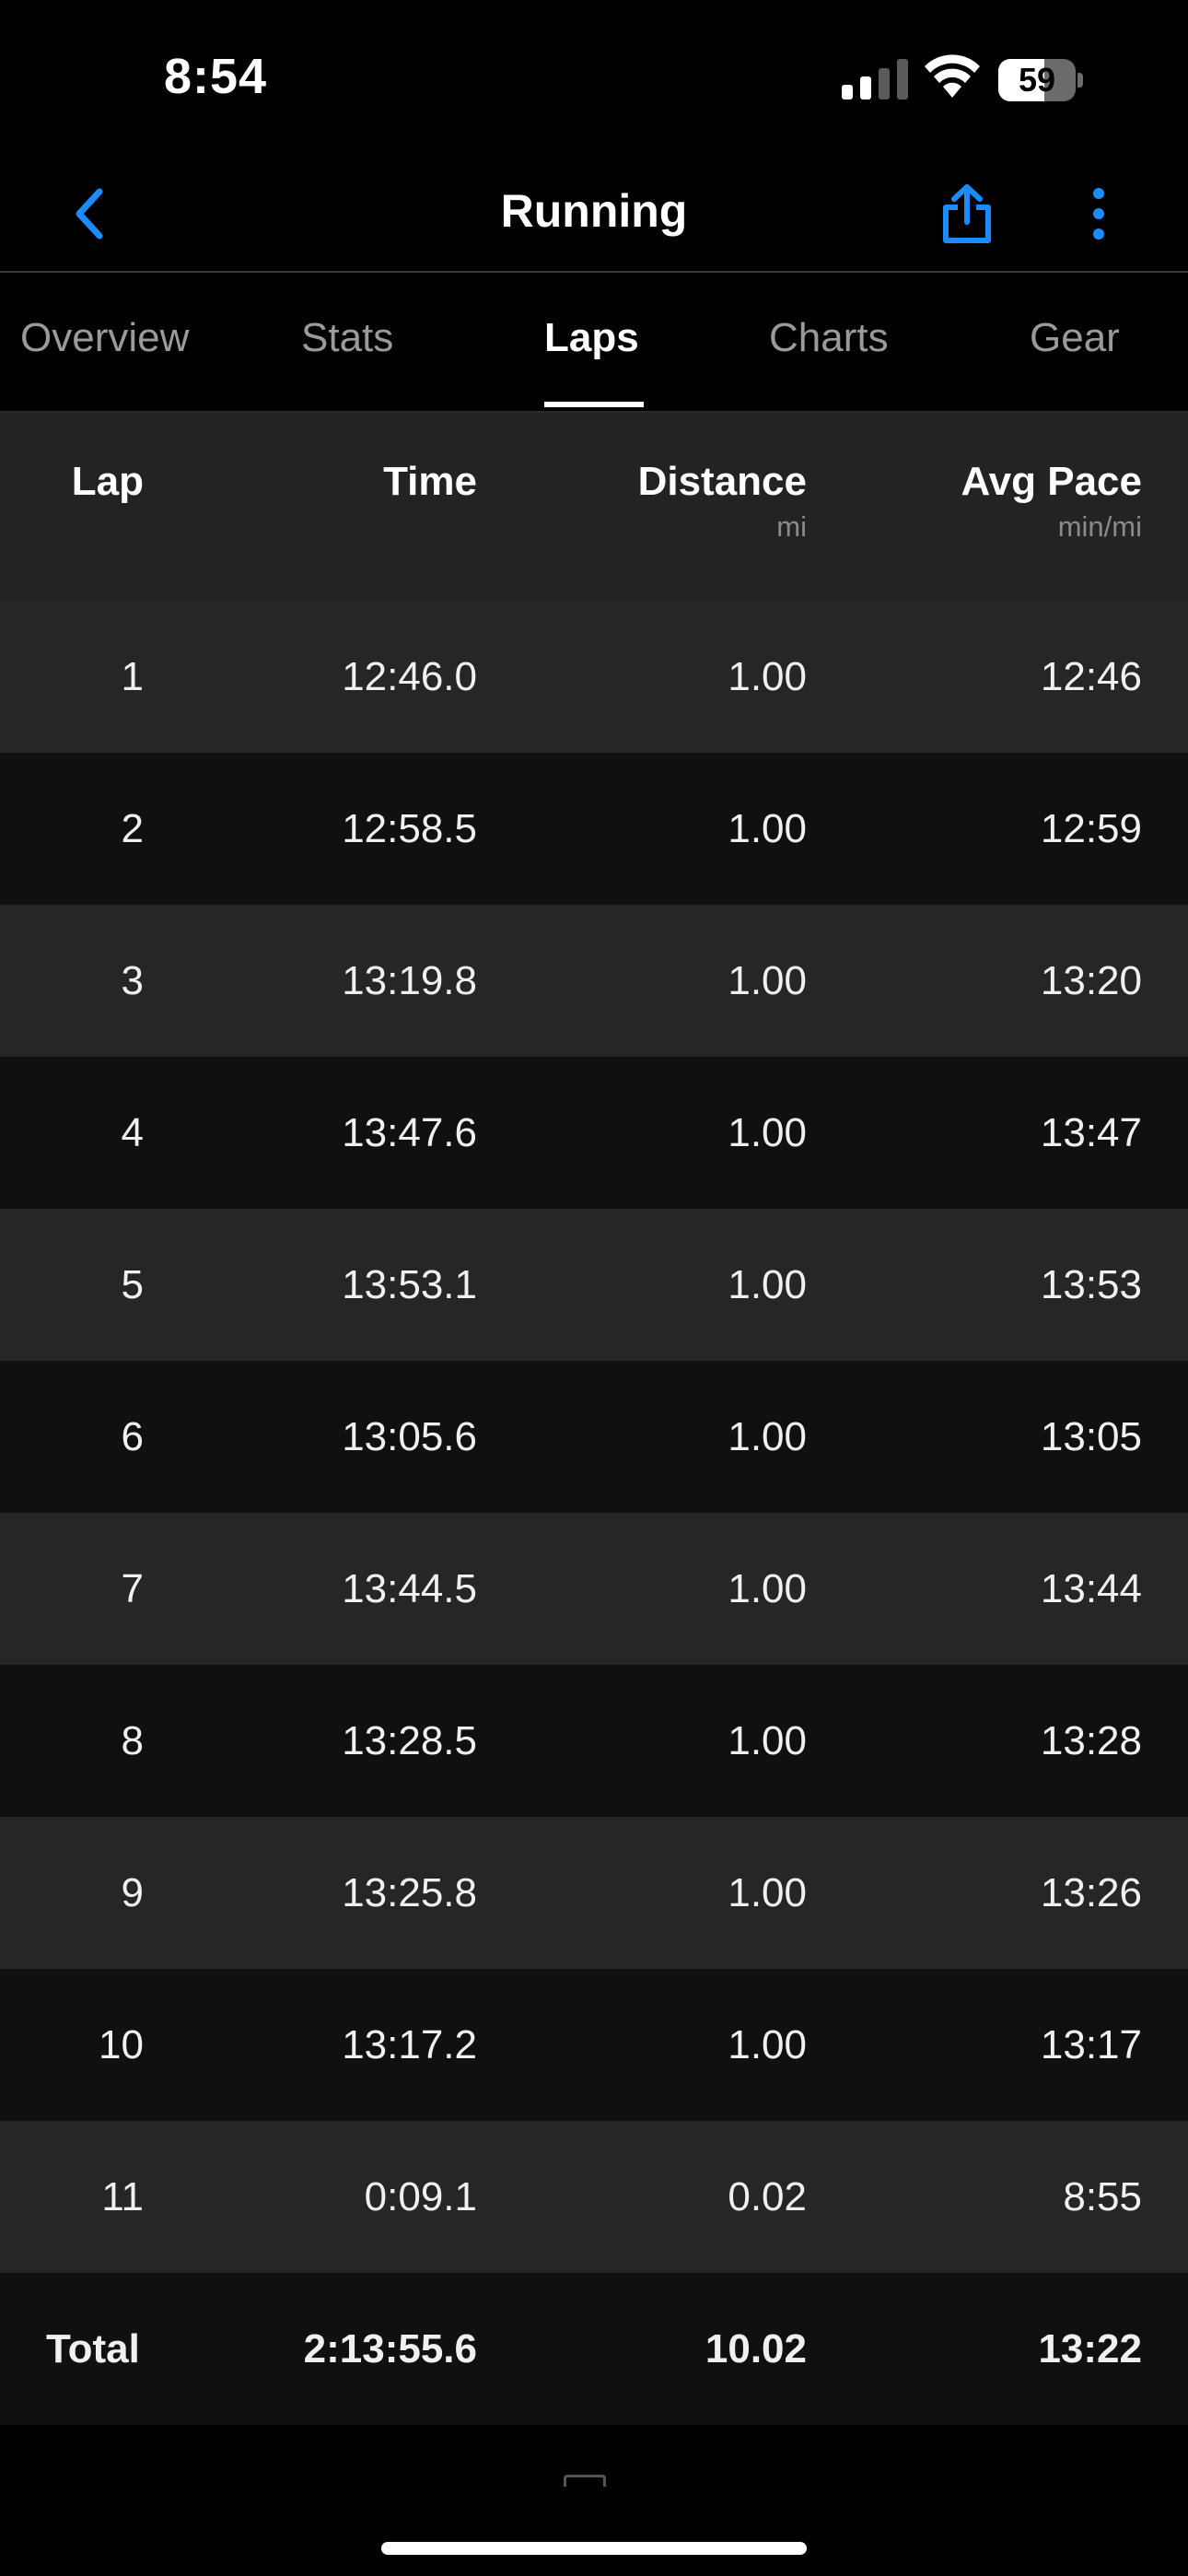  Describe the element at coordinates (594, 2349) in the screenshot. I see `table-total-row: Total 2:13:55.6 10.02 13:22` at that location.